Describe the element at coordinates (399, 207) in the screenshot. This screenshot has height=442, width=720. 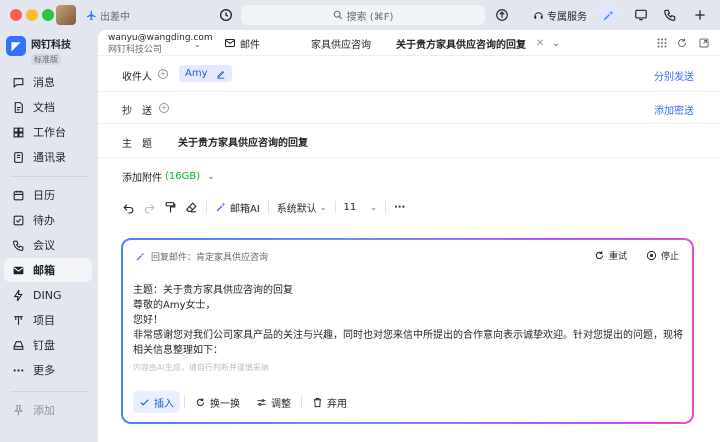
I see `more-options-button: ···` at that location.